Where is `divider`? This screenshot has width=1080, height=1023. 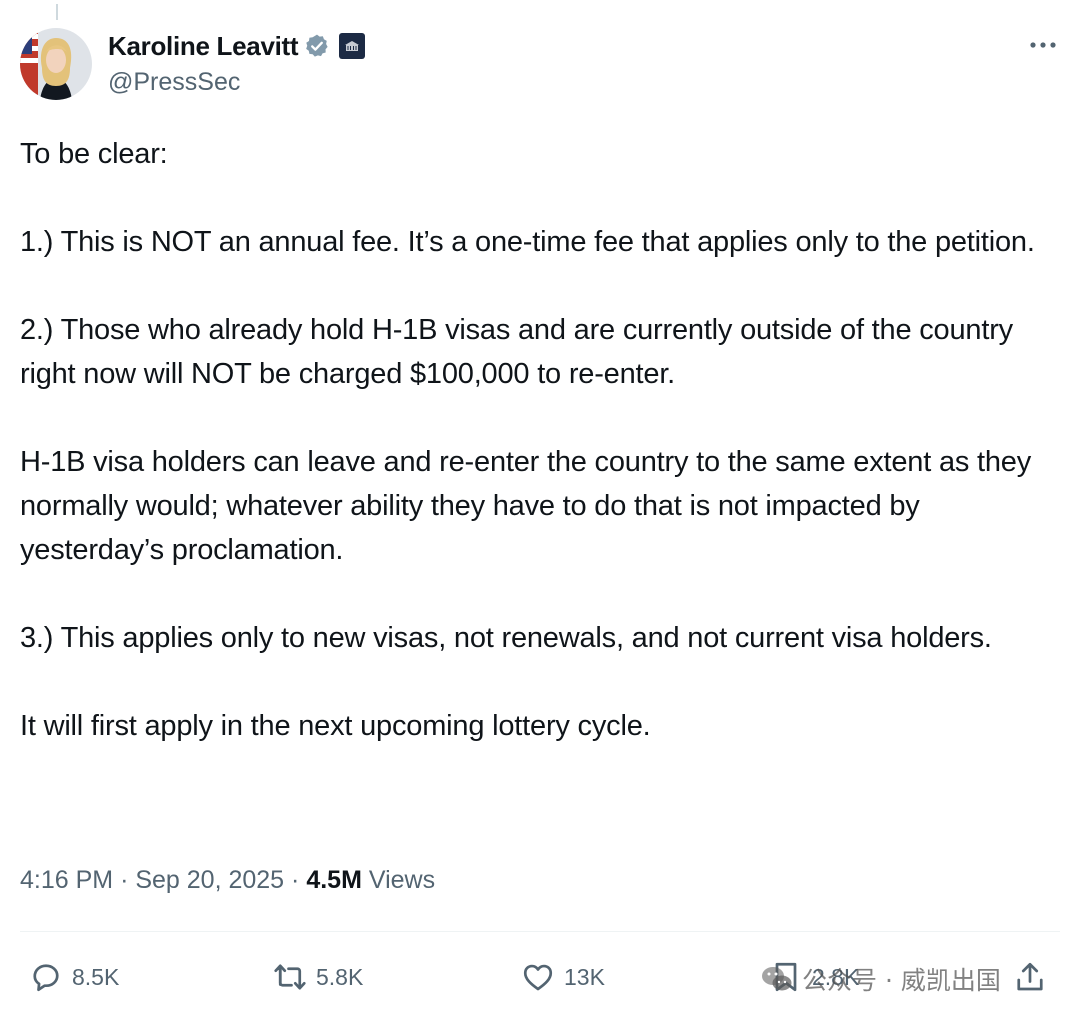 divider is located at coordinates (540, 931).